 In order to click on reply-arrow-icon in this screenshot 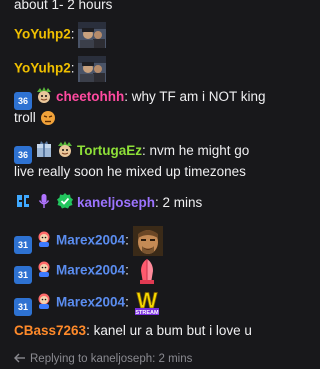, I will do `click(19, 358)`.